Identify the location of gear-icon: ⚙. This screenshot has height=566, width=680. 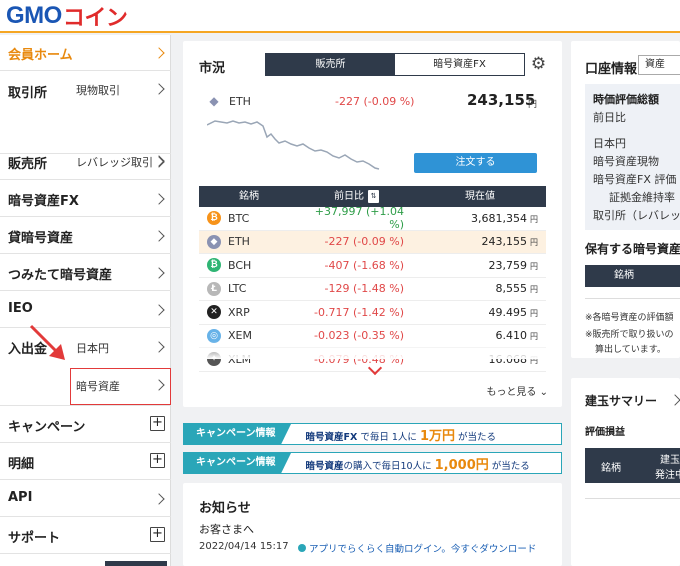
(538, 64).